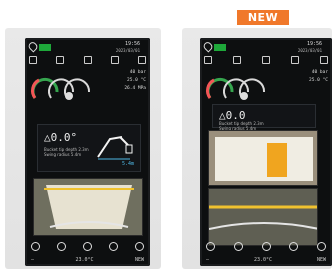  What do you see at coordinates (127, 164) in the screenshot?
I see `distance-value: 5.4m` at bounding box center [127, 164].